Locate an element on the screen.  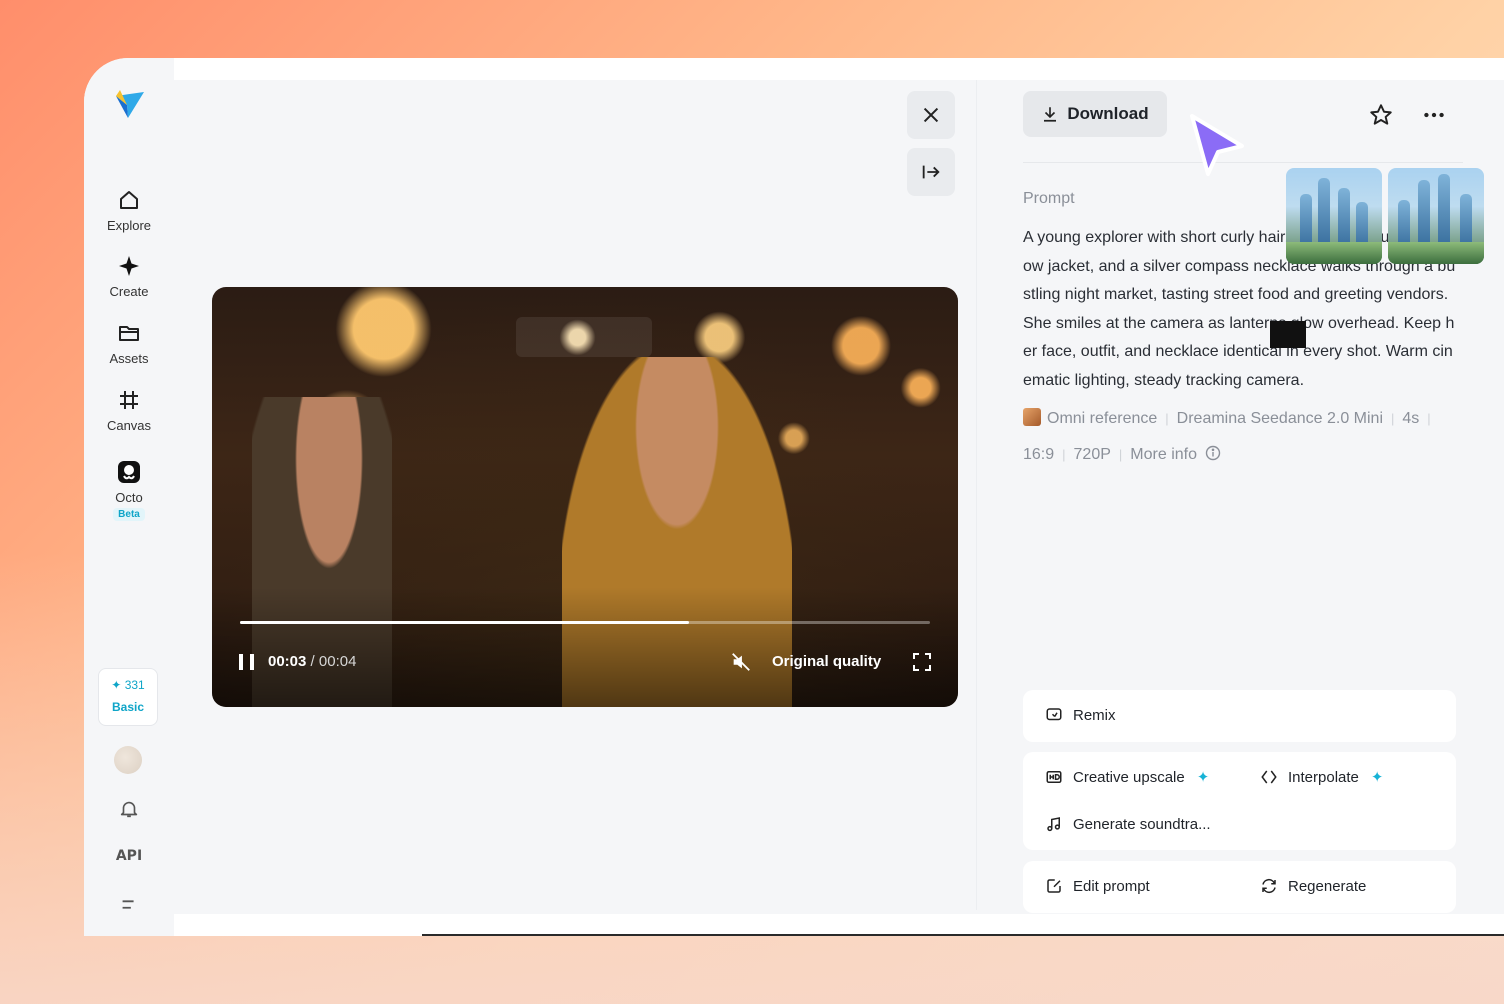
download-label: Download is located at coordinates (1108, 113).